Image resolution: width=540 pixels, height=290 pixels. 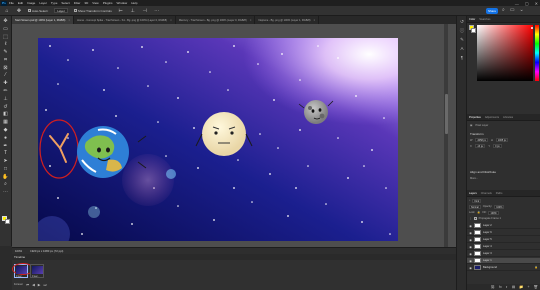 What do you see at coordinates (537, 53) in the screenshot?
I see `hue-slider` at bounding box center [537, 53].